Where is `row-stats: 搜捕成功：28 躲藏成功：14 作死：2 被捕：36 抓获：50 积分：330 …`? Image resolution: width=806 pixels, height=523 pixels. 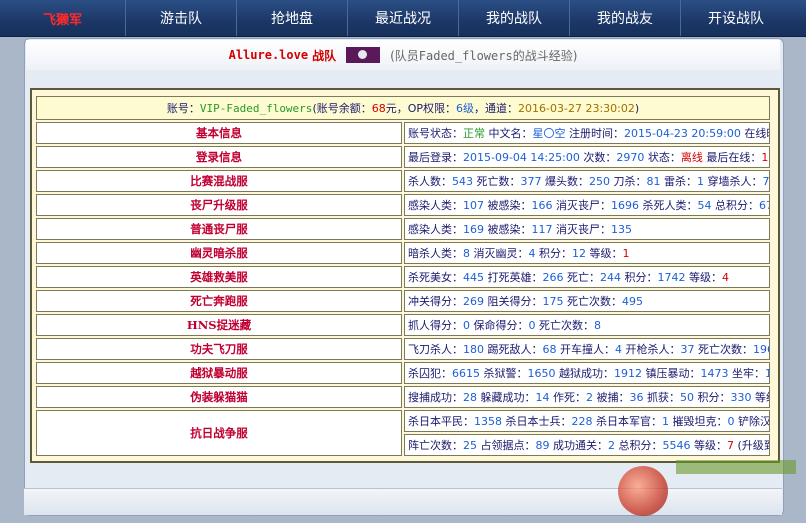
row-stats: 搜捕成功：28 躲藏成功：14 作死：2 被捕：36 抓获：50 积分：330 … is located at coordinates (587, 397).